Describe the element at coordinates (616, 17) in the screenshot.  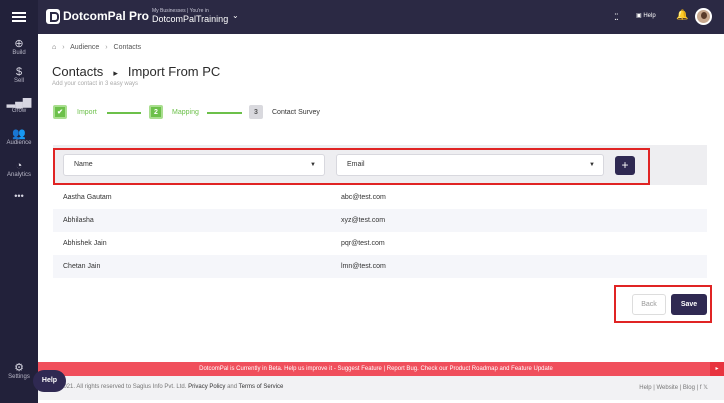
I see `apps-grid-icon: ⁚⁚` at that location.